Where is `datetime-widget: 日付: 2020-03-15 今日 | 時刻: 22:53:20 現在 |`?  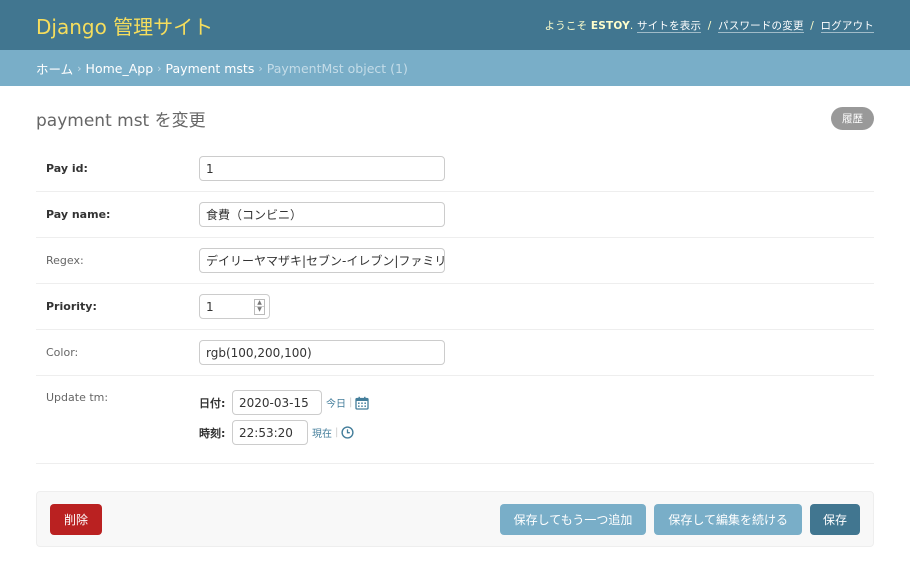 datetime-widget: 日付: 2020-03-15 今日 | 時刻: 22:53:20 現在 | is located at coordinates (284, 417).